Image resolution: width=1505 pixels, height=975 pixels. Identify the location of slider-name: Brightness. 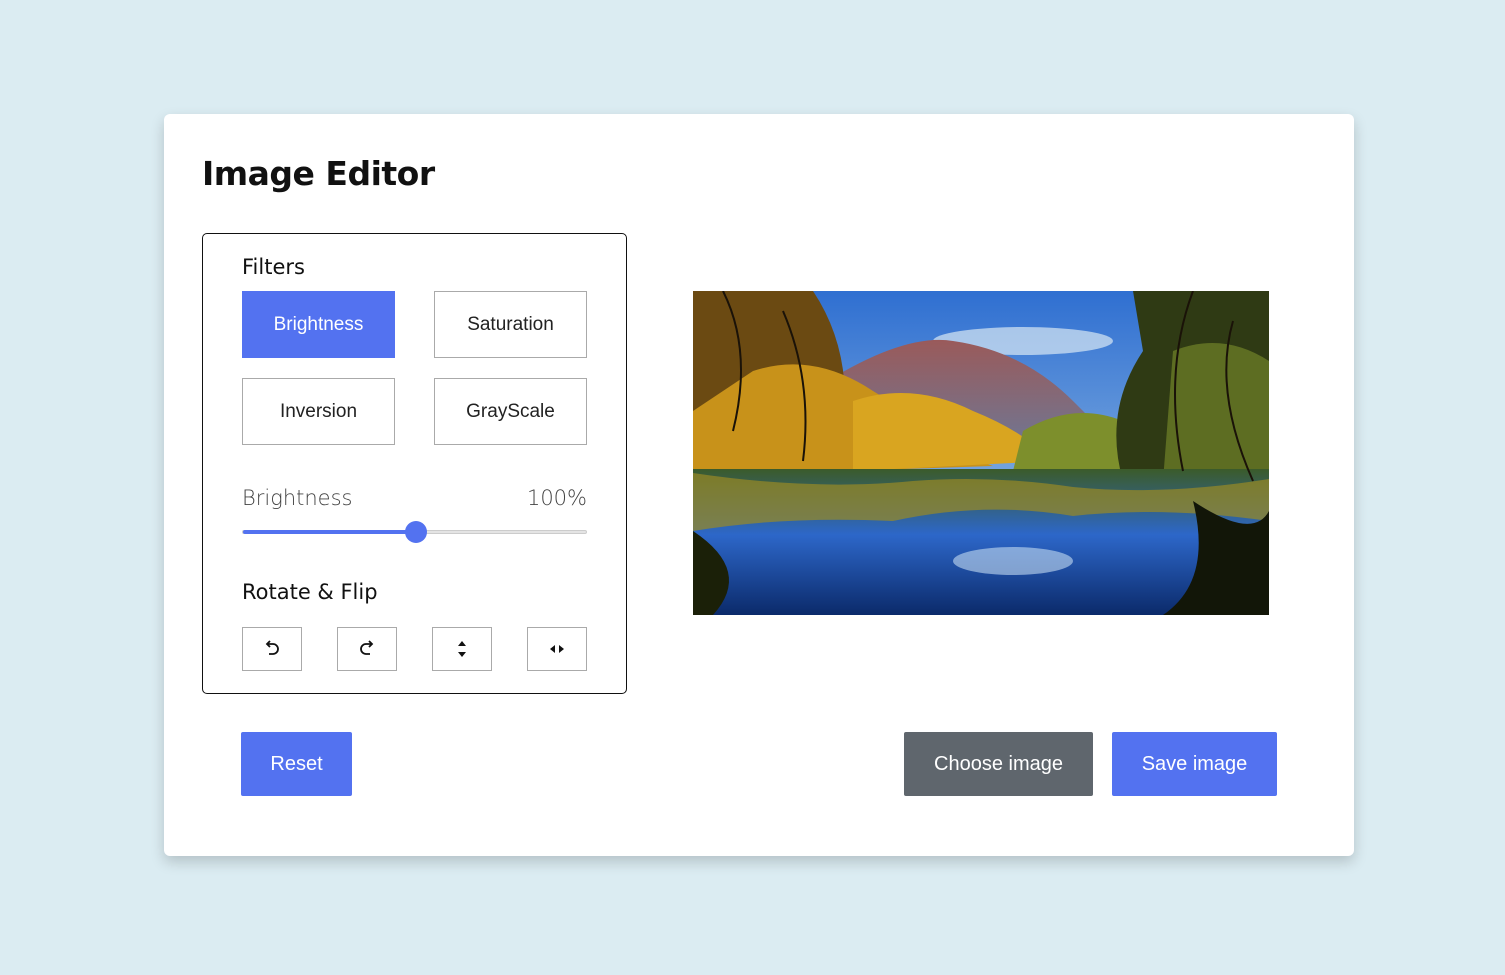
(297, 498).